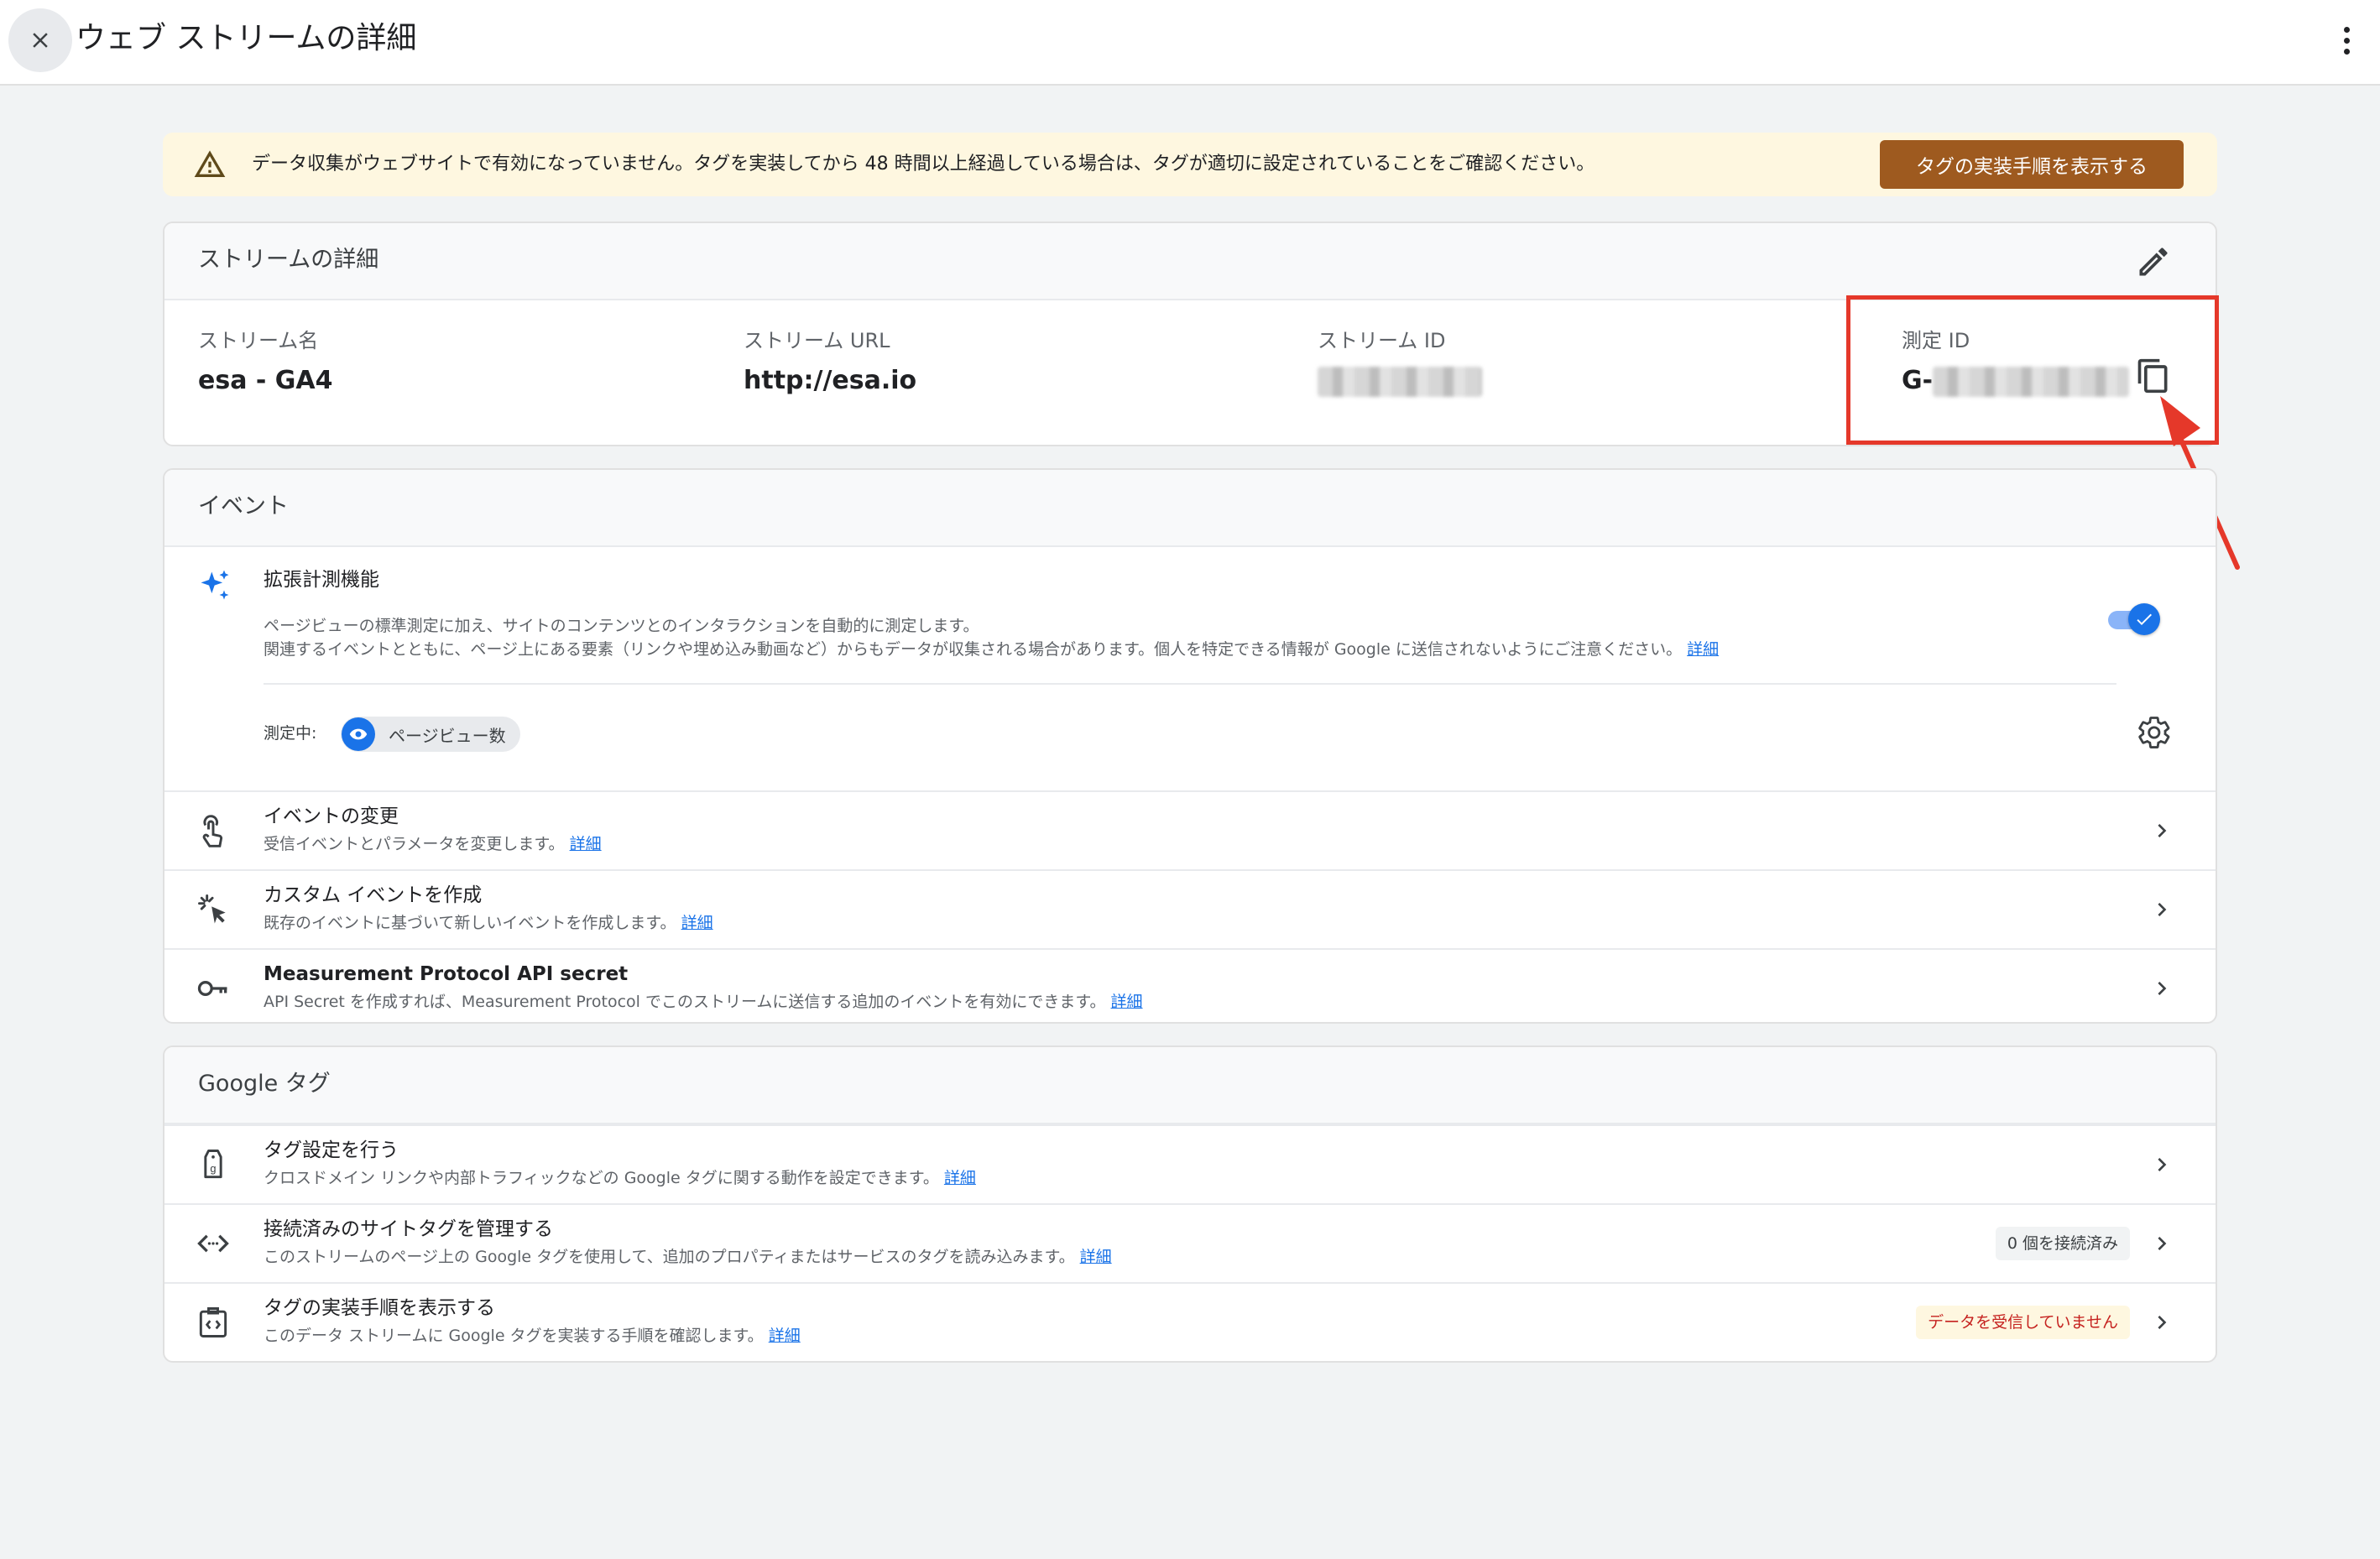  Describe the element at coordinates (1190, 684) in the screenshot. I see `divider` at that location.